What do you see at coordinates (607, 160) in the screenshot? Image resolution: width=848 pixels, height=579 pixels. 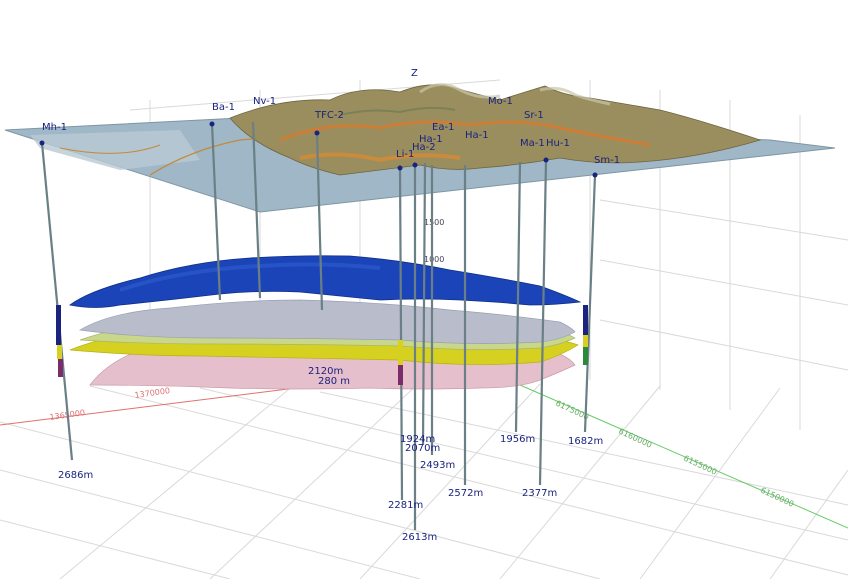 I see `well-label-sm-1: Sm-1` at bounding box center [607, 160].